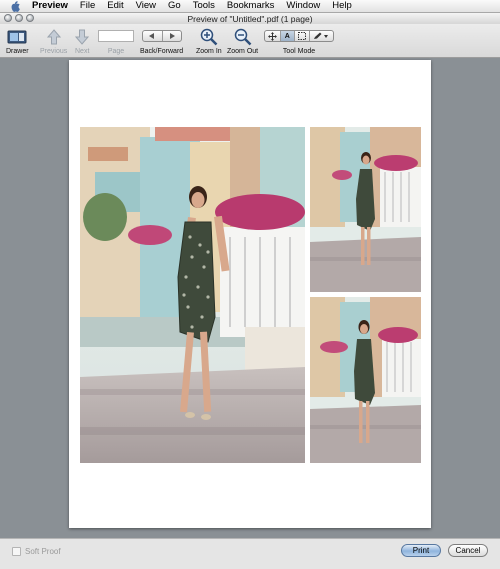 This screenshot has width=500, height=569. I want to click on window-title: Preview of "Untitled".pdf (1 page), so click(250, 18).